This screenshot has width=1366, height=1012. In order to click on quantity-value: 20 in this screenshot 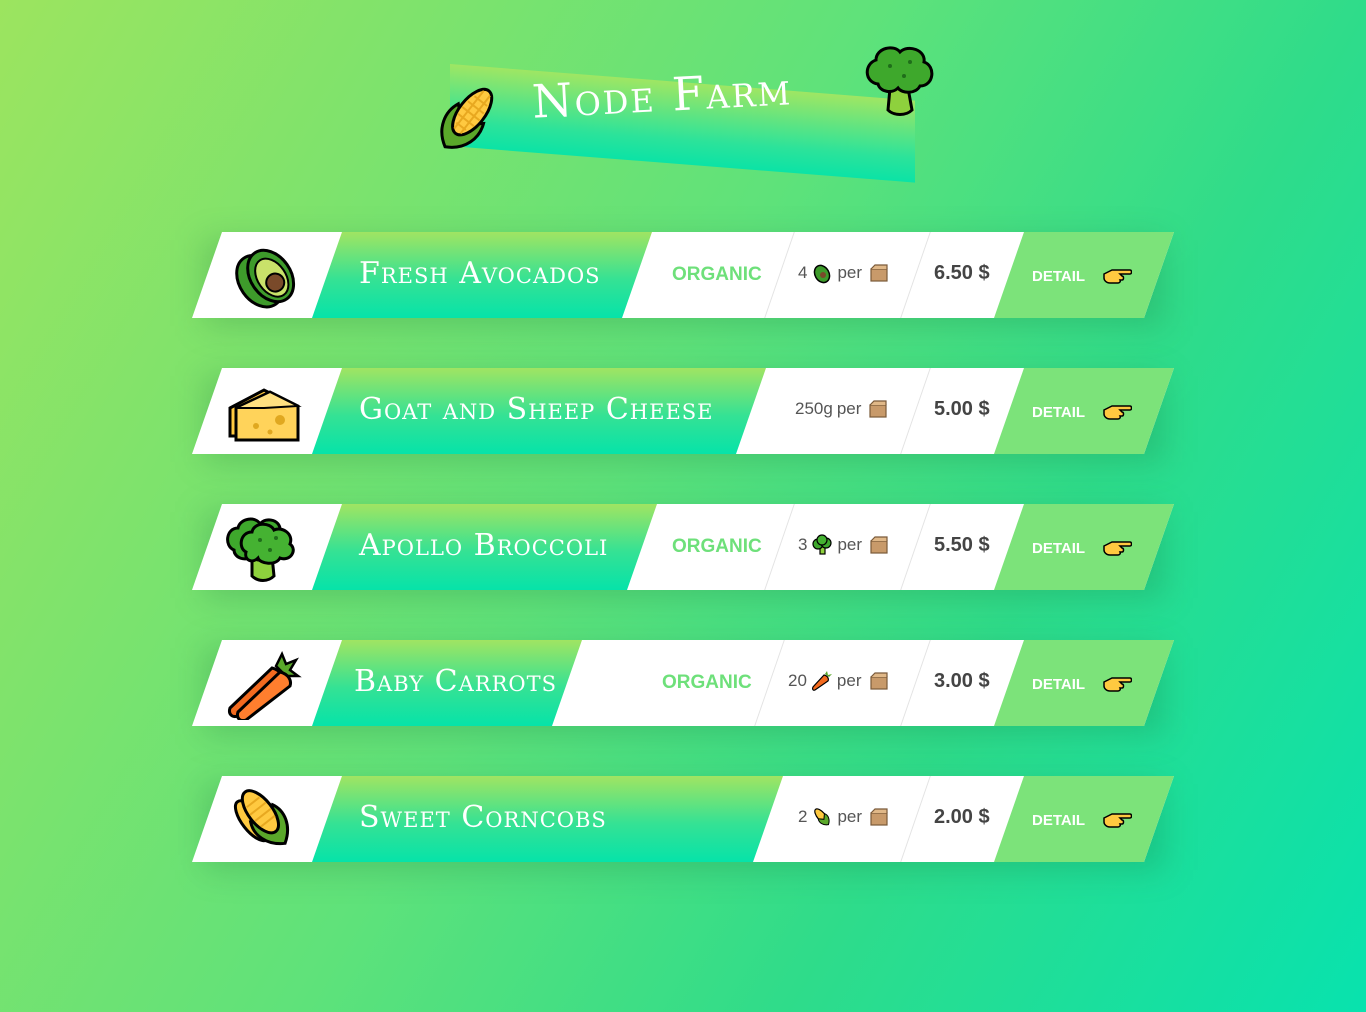, I will do `click(797, 680)`.